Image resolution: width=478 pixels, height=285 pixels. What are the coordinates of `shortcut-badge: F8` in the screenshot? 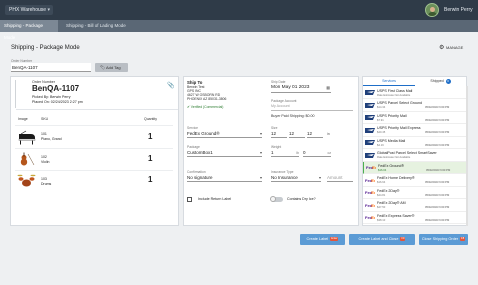 It's located at (463, 239).